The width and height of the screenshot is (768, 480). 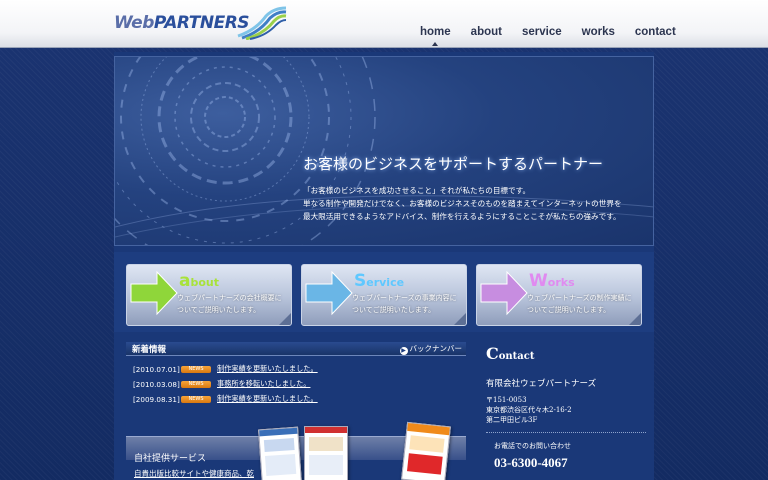 I want to click on nav-home: home, so click(x=435, y=36).